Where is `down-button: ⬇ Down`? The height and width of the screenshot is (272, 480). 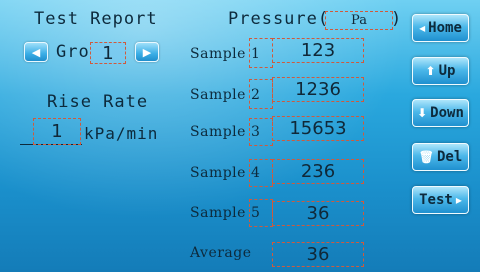 down-button: ⬇ Down is located at coordinates (440, 113).